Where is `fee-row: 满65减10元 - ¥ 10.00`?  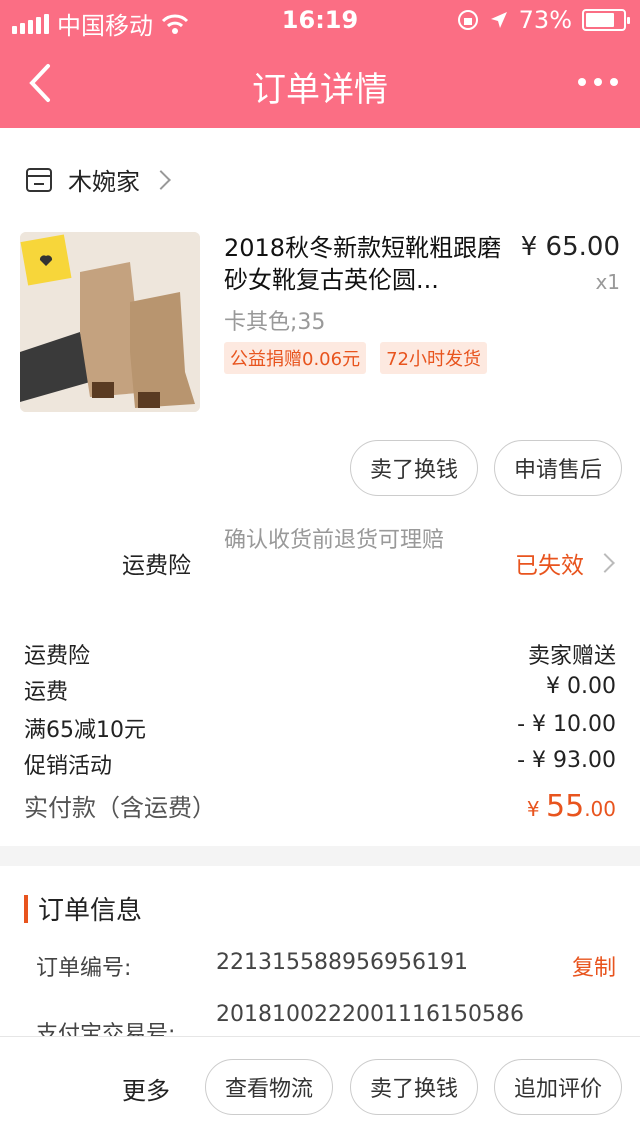 fee-row: 满65减10元 - ¥ 10.00 is located at coordinates (320, 728).